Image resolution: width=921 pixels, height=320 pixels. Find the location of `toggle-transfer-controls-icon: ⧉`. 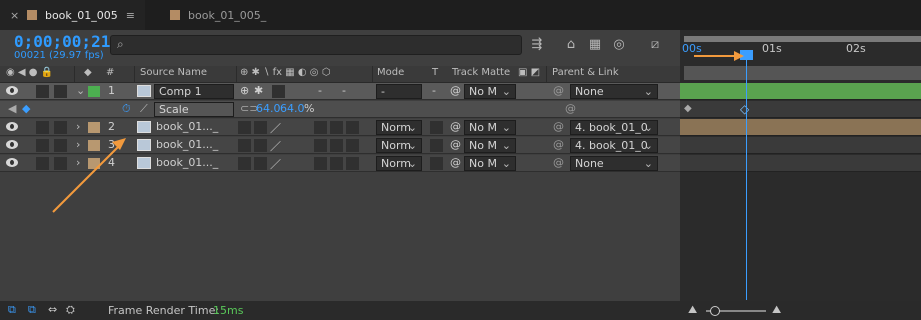

toggle-transfer-controls-icon: ⧉ is located at coordinates (32, 310).